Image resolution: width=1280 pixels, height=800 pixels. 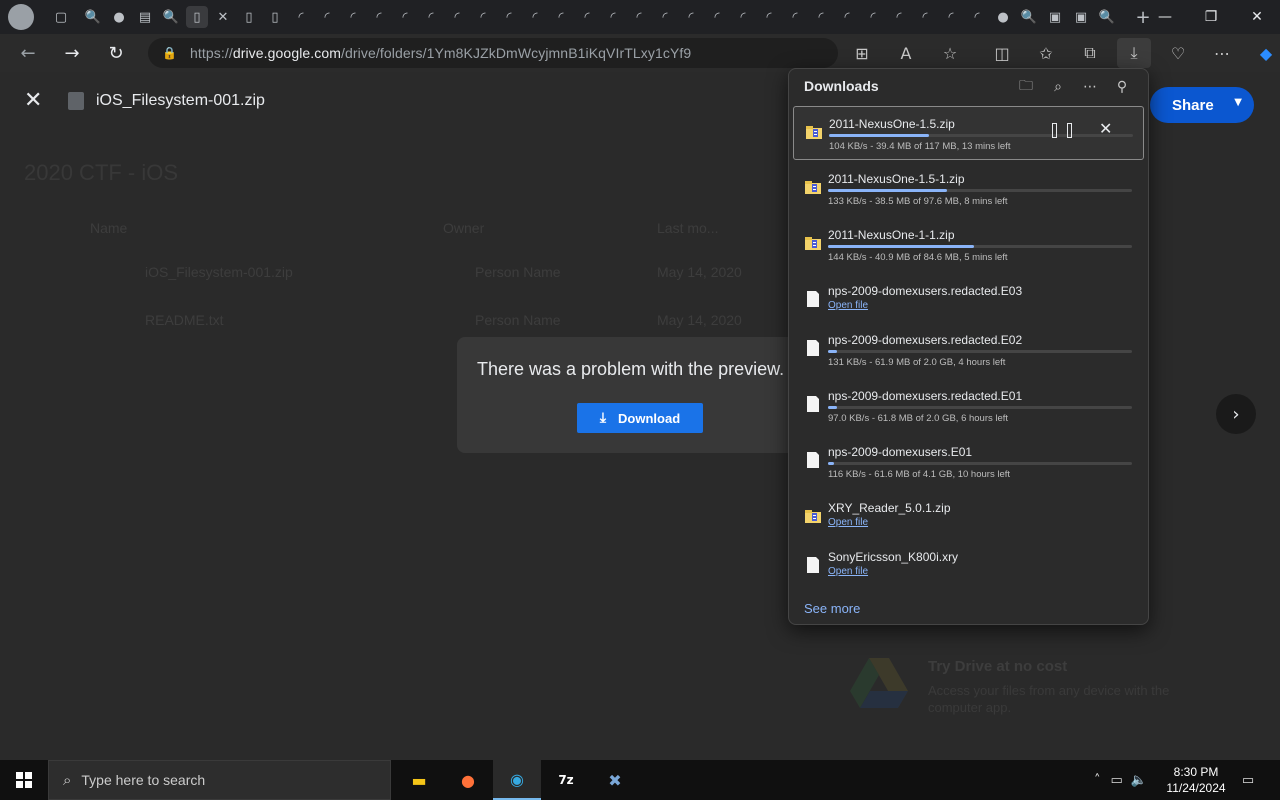 What do you see at coordinates (1178, 53) in the screenshot?
I see `performance-icon: ♡` at bounding box center [1178, 53].